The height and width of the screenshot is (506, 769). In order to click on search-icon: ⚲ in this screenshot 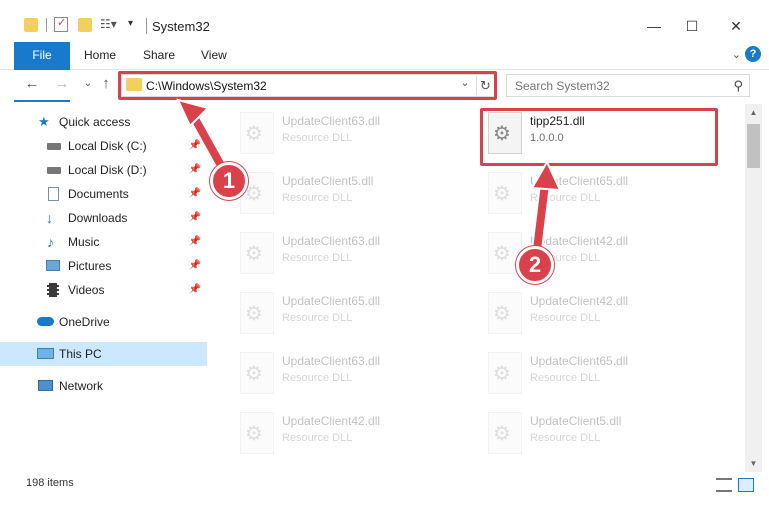, I will do `click(738, 86)`.